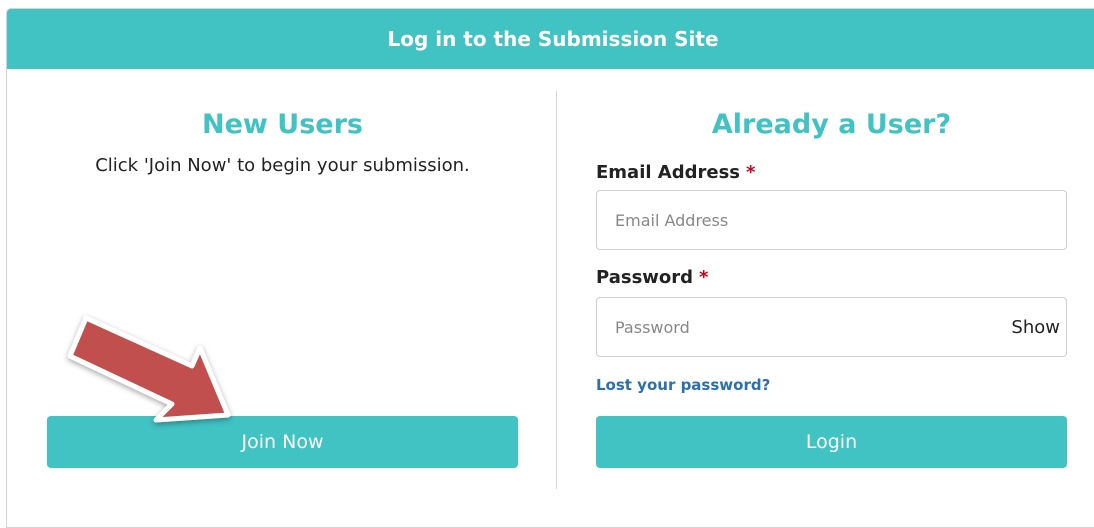 This screenshot has height=528, width=1094. I want to click on password-field, so click(812, 327).